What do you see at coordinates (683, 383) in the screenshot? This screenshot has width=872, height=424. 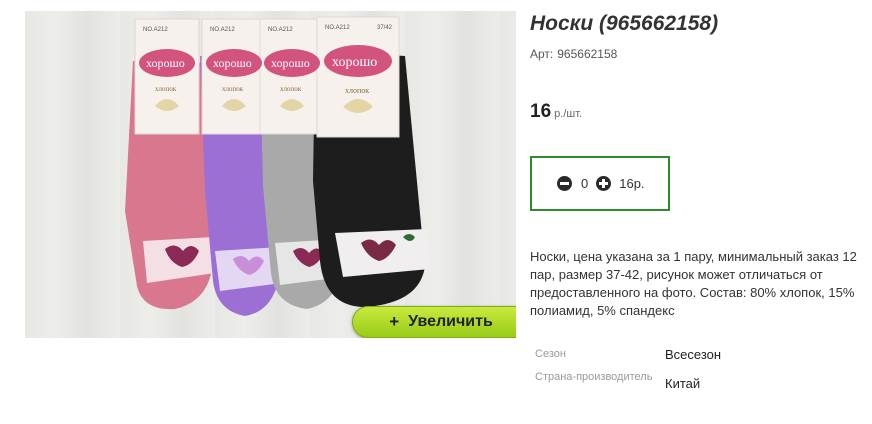 I see `property-value: Китай` at bounding box center [683, 383].